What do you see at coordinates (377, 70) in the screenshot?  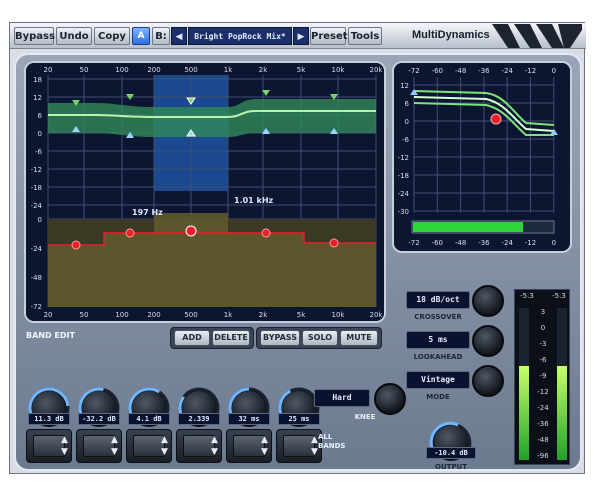 I see `freq-tick-label: 20k` at bounding box center [377, 70].